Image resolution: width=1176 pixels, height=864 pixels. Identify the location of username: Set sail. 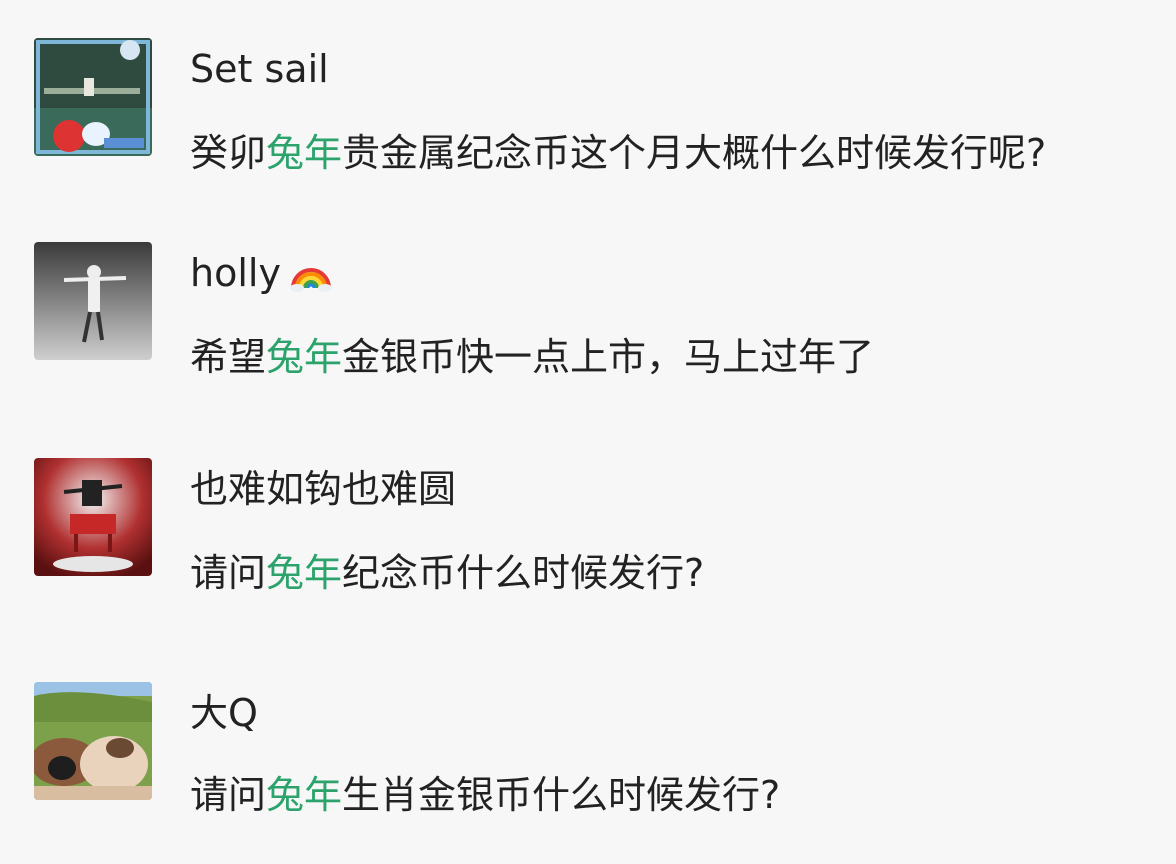
(259, 69).